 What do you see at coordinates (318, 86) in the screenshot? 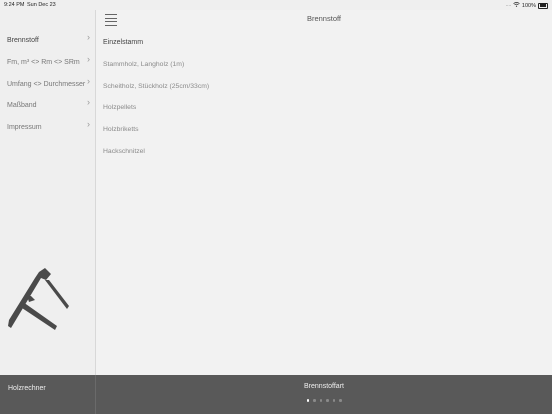
I see `list-item-scheitholz: Scheitholz, Stückholz (25cm/33cm)` at bounding box center [318, 86].